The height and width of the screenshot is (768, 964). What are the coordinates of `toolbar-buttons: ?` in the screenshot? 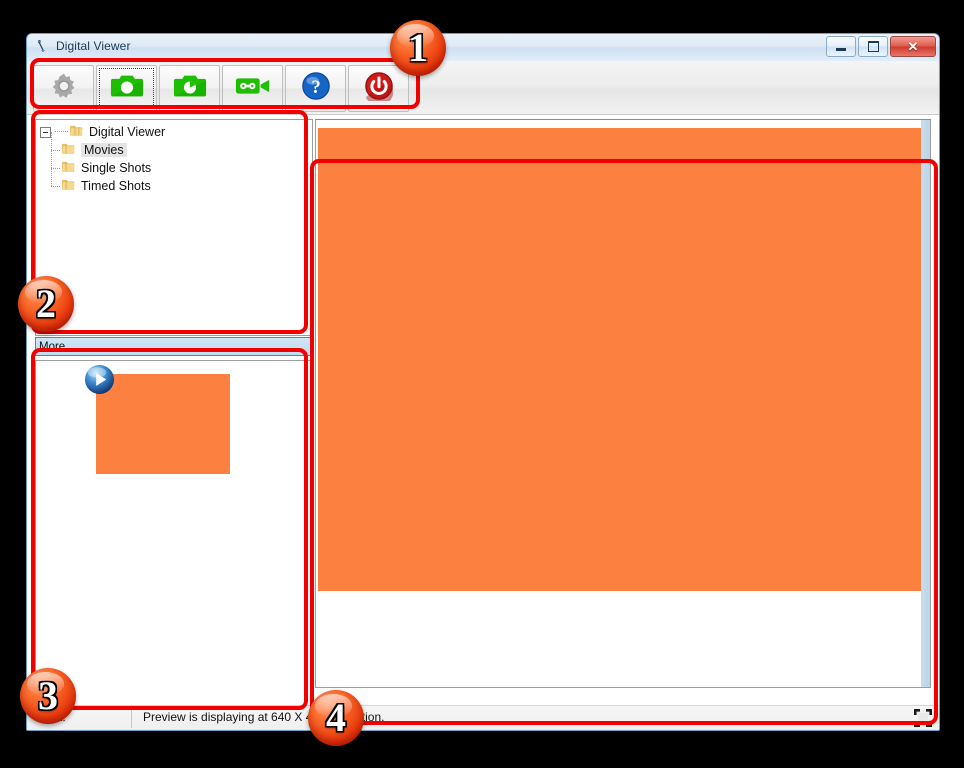 It's located at (221, 88).